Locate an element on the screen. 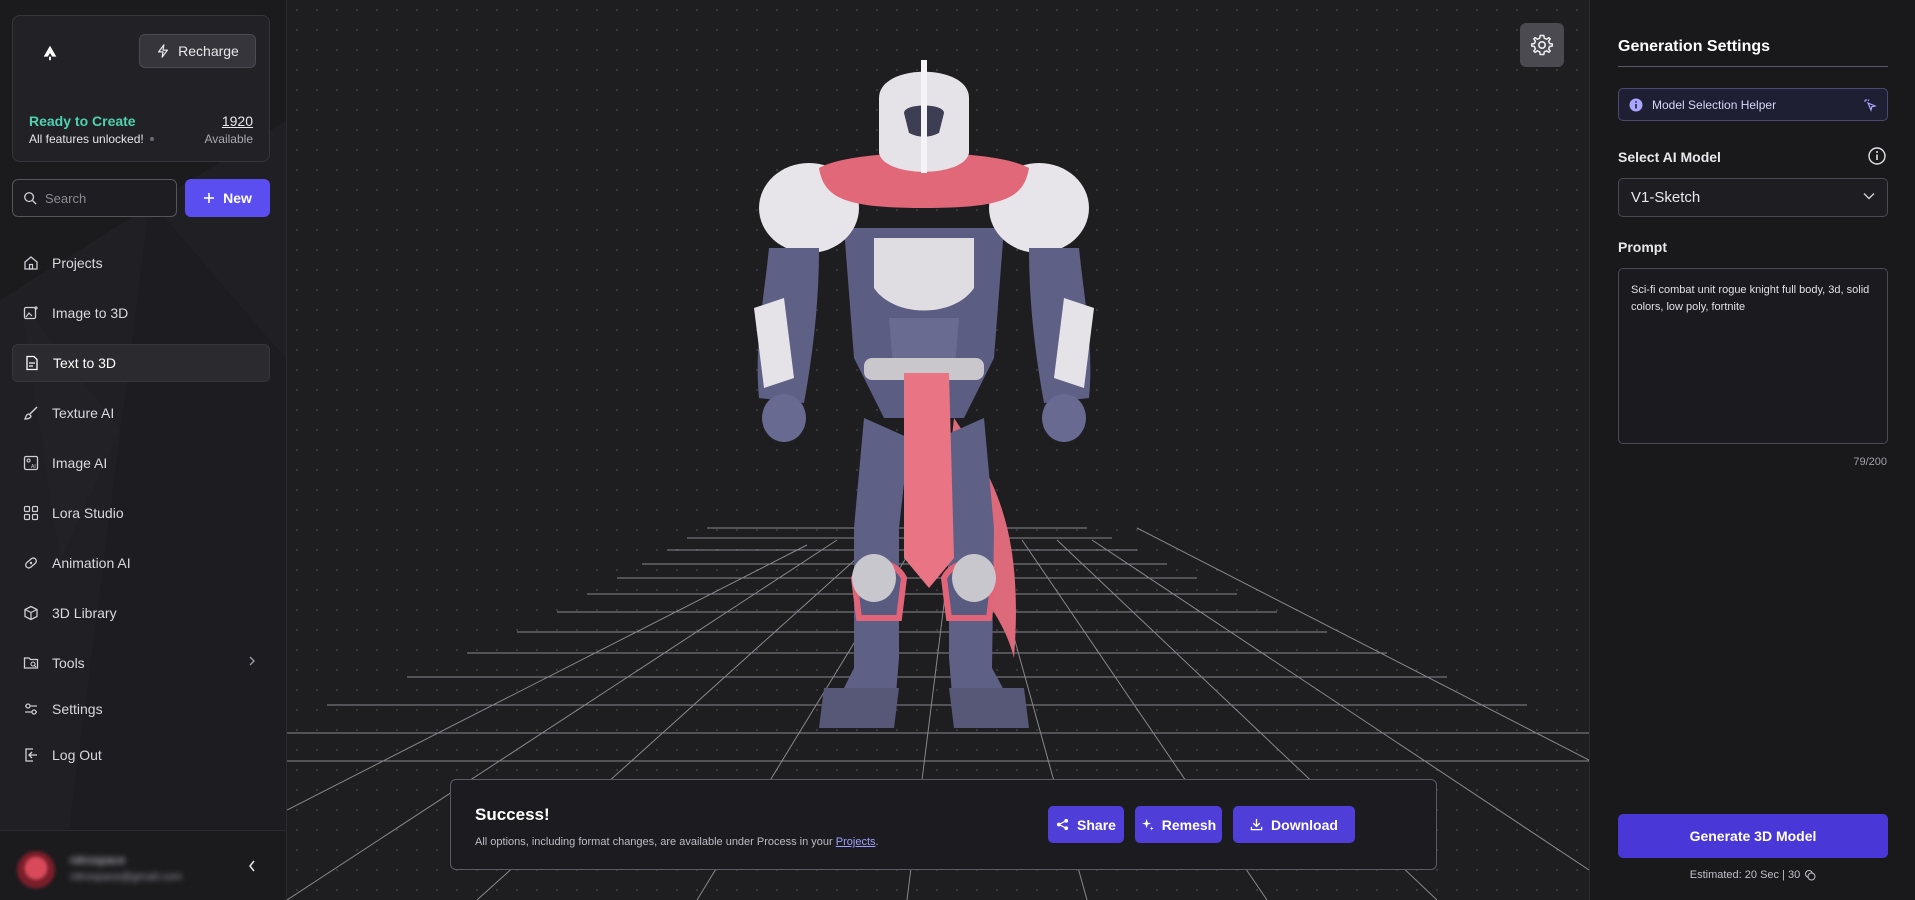  image-plus-icon is located at coordinates (31, 313).